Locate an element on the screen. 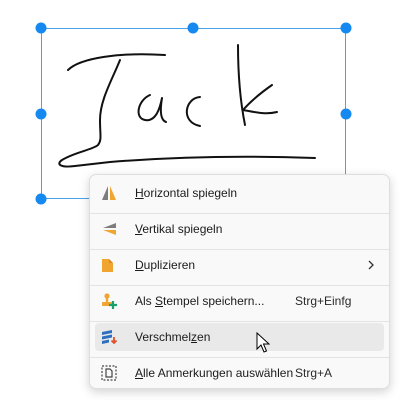 This screenshot has width=400, height=400. menu-item-label: Alle Anmerkungen auswählen is located at coordinates (214, 373).